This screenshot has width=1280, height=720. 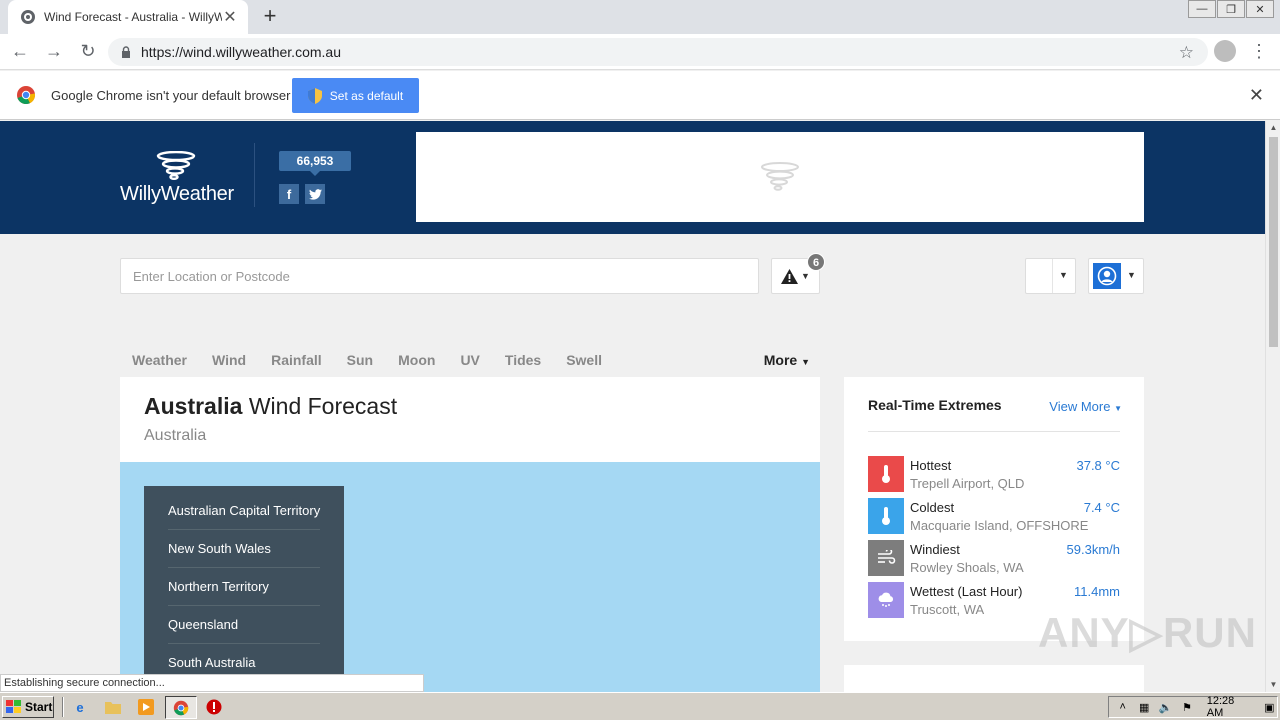 I want to click on scroll-down-arrow-icon: ▼, so click(x=1273, y=685).